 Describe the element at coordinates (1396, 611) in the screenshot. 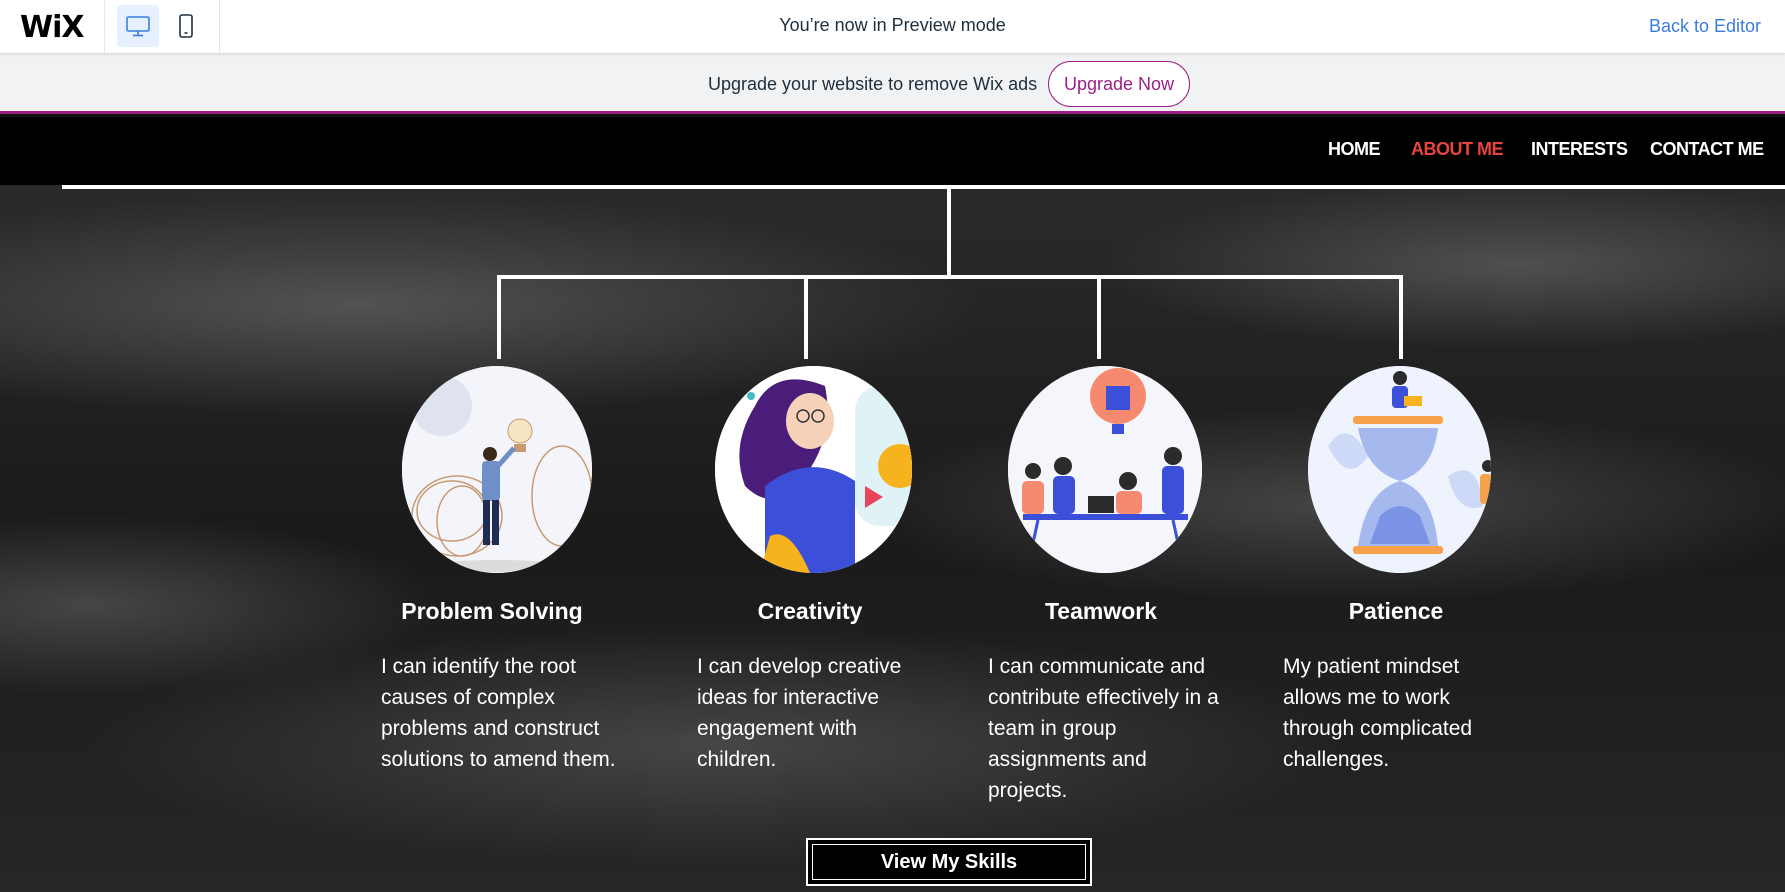

I see `skill-title: Patience` at that location.